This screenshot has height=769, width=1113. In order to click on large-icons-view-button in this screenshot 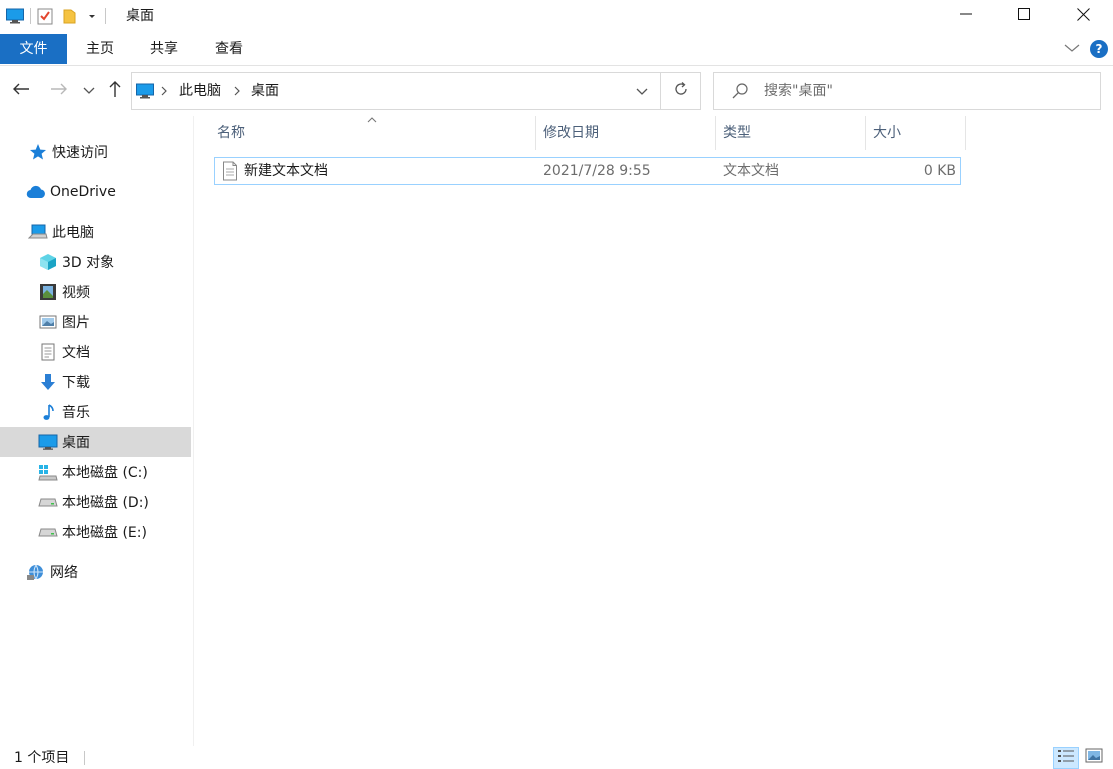, I will do `click(1094, 758)`.